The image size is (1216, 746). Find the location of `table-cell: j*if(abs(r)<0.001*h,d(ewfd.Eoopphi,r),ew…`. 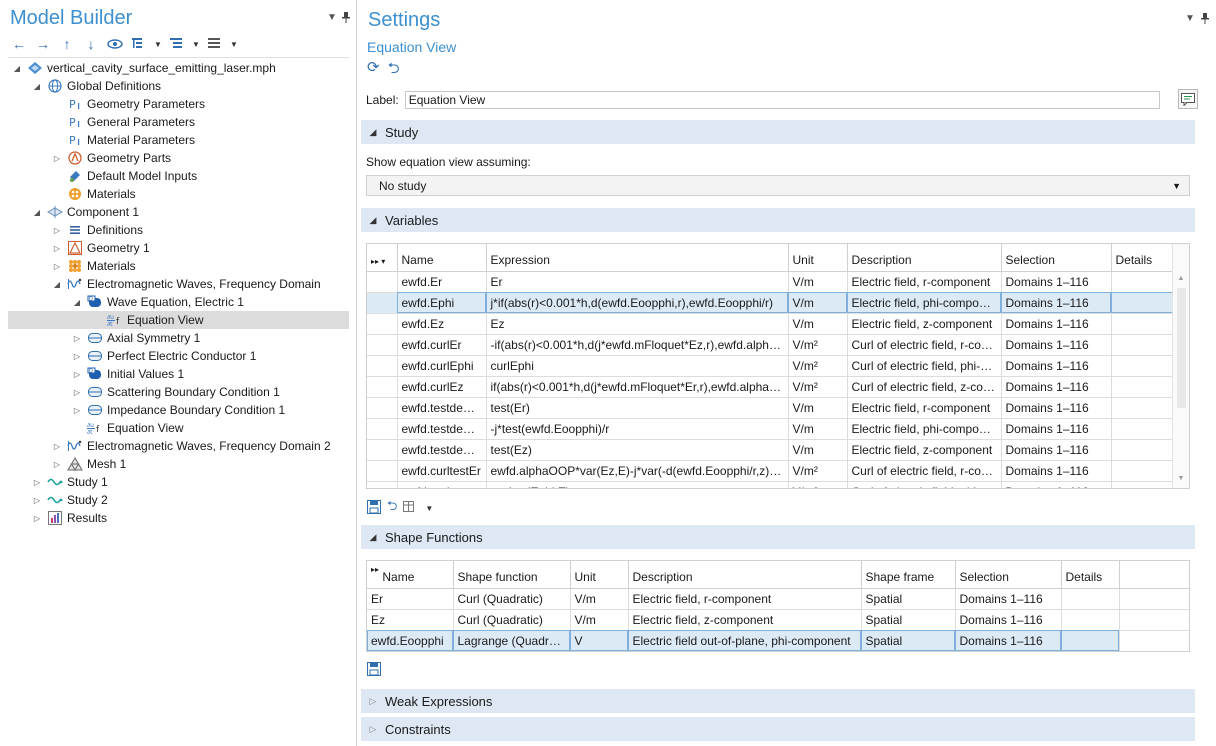

table-cell: j*if(abs(r)<0.001*h,d(ewfd.Eoopphi,r),ew… is located at coordinates (637, 303).